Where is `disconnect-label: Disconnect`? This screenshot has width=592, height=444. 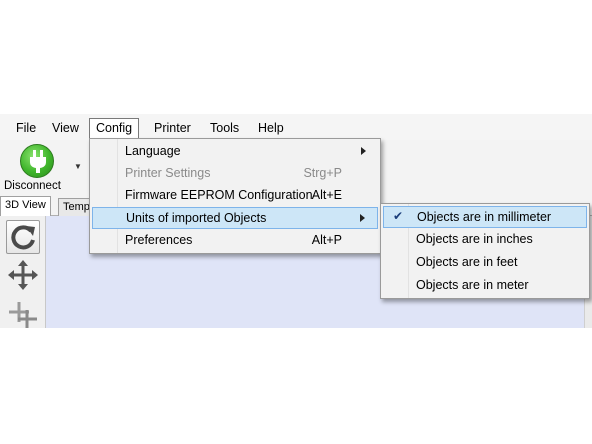
disconnect-label: Disconnect is located at coordinates (32, 186).